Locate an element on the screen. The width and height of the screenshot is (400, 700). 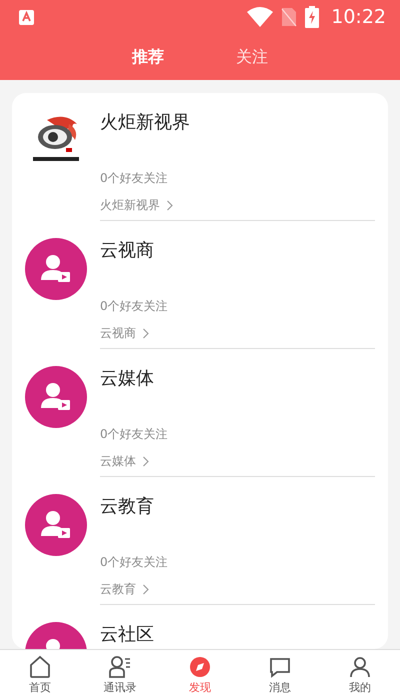
bottom-nav-tab: 消息 is located at coordinates (280, 675).